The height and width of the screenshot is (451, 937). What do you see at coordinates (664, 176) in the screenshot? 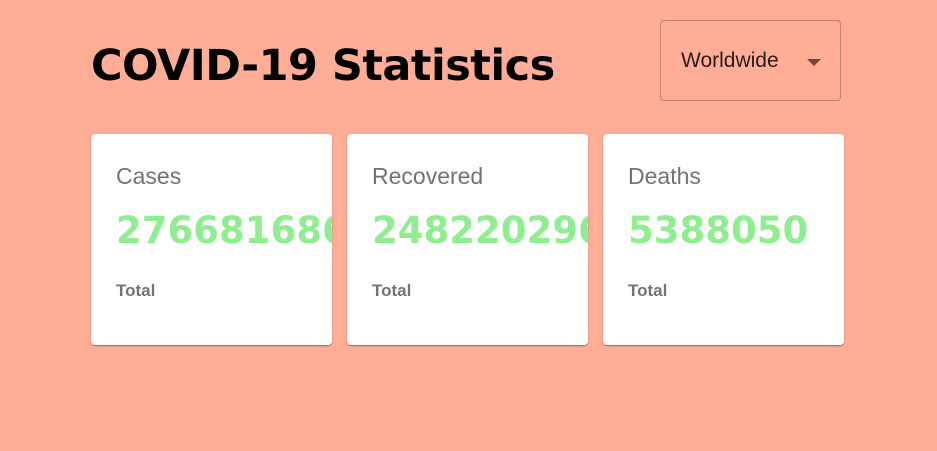
I see `stat-title: Deaths` at bounding box center [664, 176].